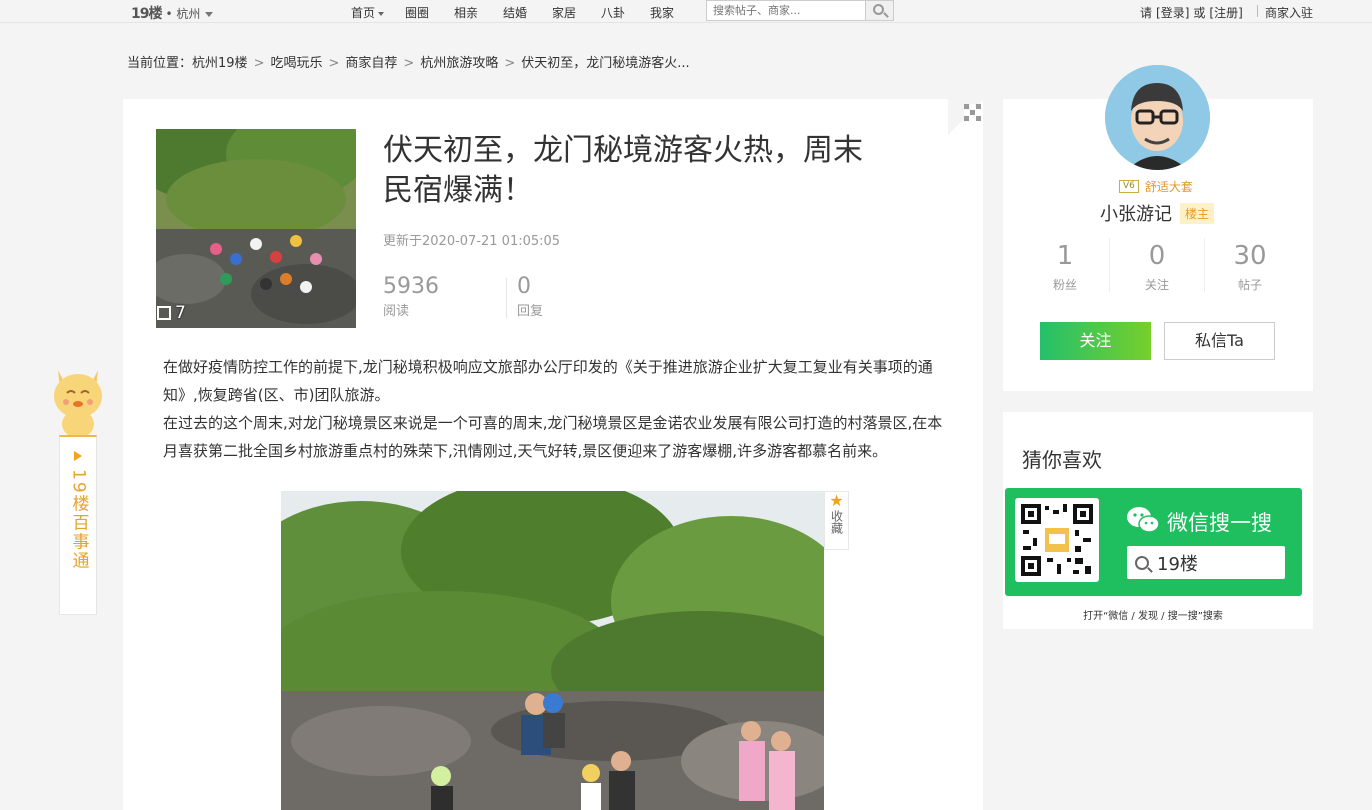 The image size is (1372, 810). Describe the element at coordinates (1157, 256) in the screenshot. I see `following-count: 0` at that location.